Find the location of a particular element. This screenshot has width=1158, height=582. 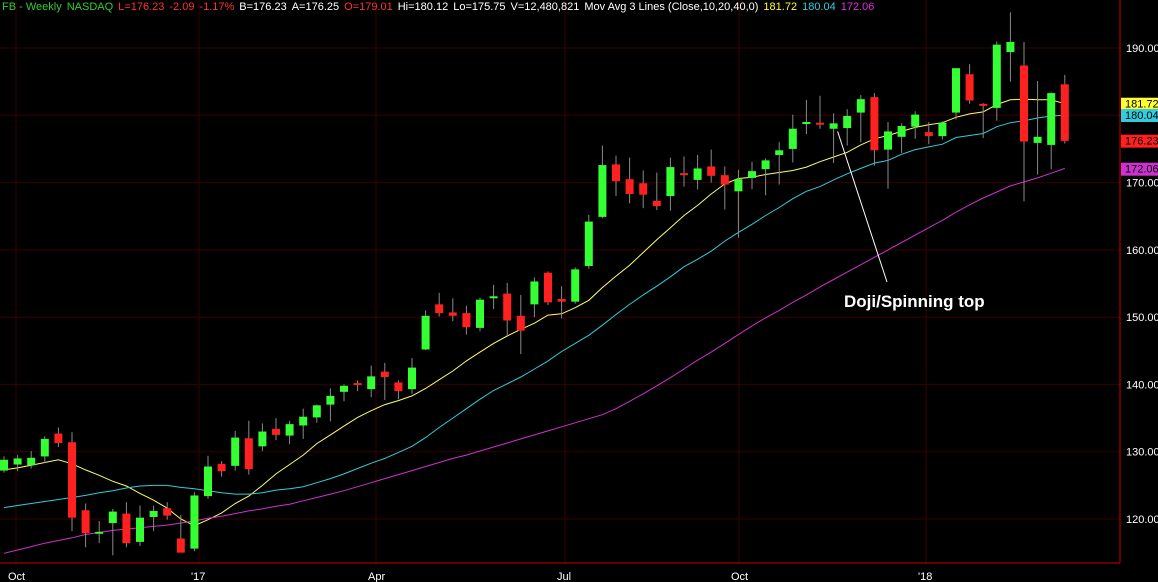

price-change: -2.09 is located at coordinates (182, 7).